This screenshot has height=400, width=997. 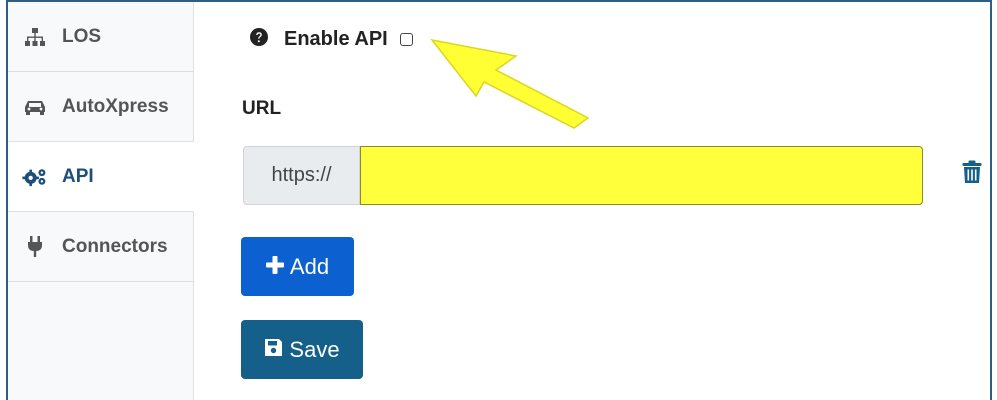 What do you see at coordinates (115, 106) in the screenshot?
I see `sidebar-item-label: AutoXpress` at bounding box center [115, 106].